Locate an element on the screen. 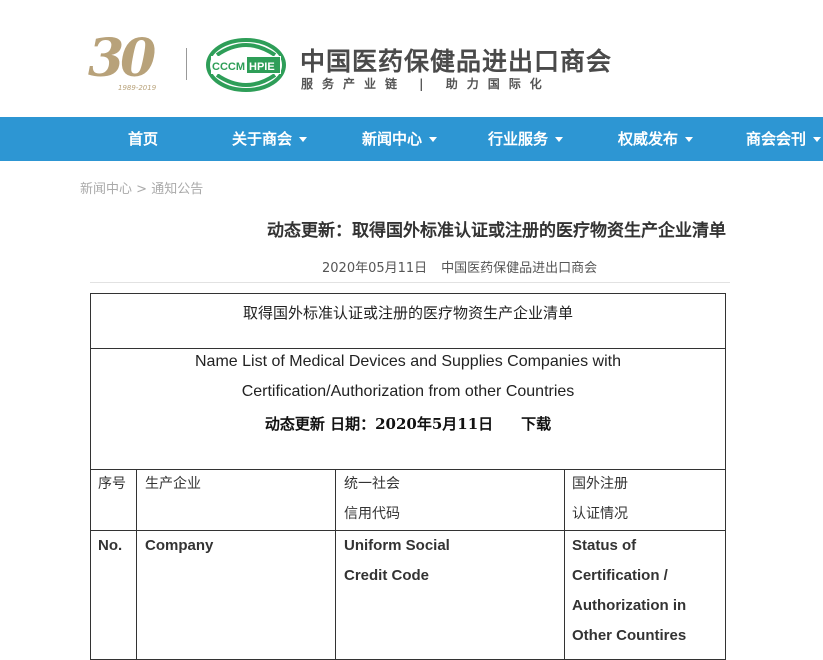  header-credit-cn-line2: 信用代码 is located at coordinates (372, 514).